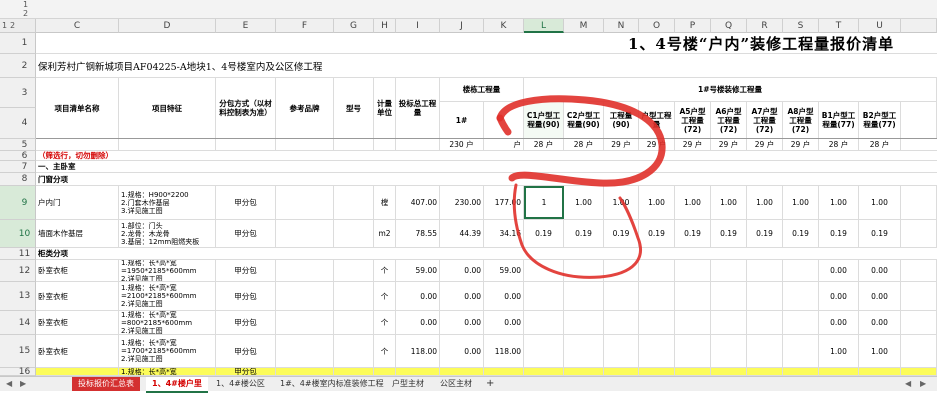 This screenshot has width=937, height=393. I want to click on cell-t5: 28 户, so click(839, 144).